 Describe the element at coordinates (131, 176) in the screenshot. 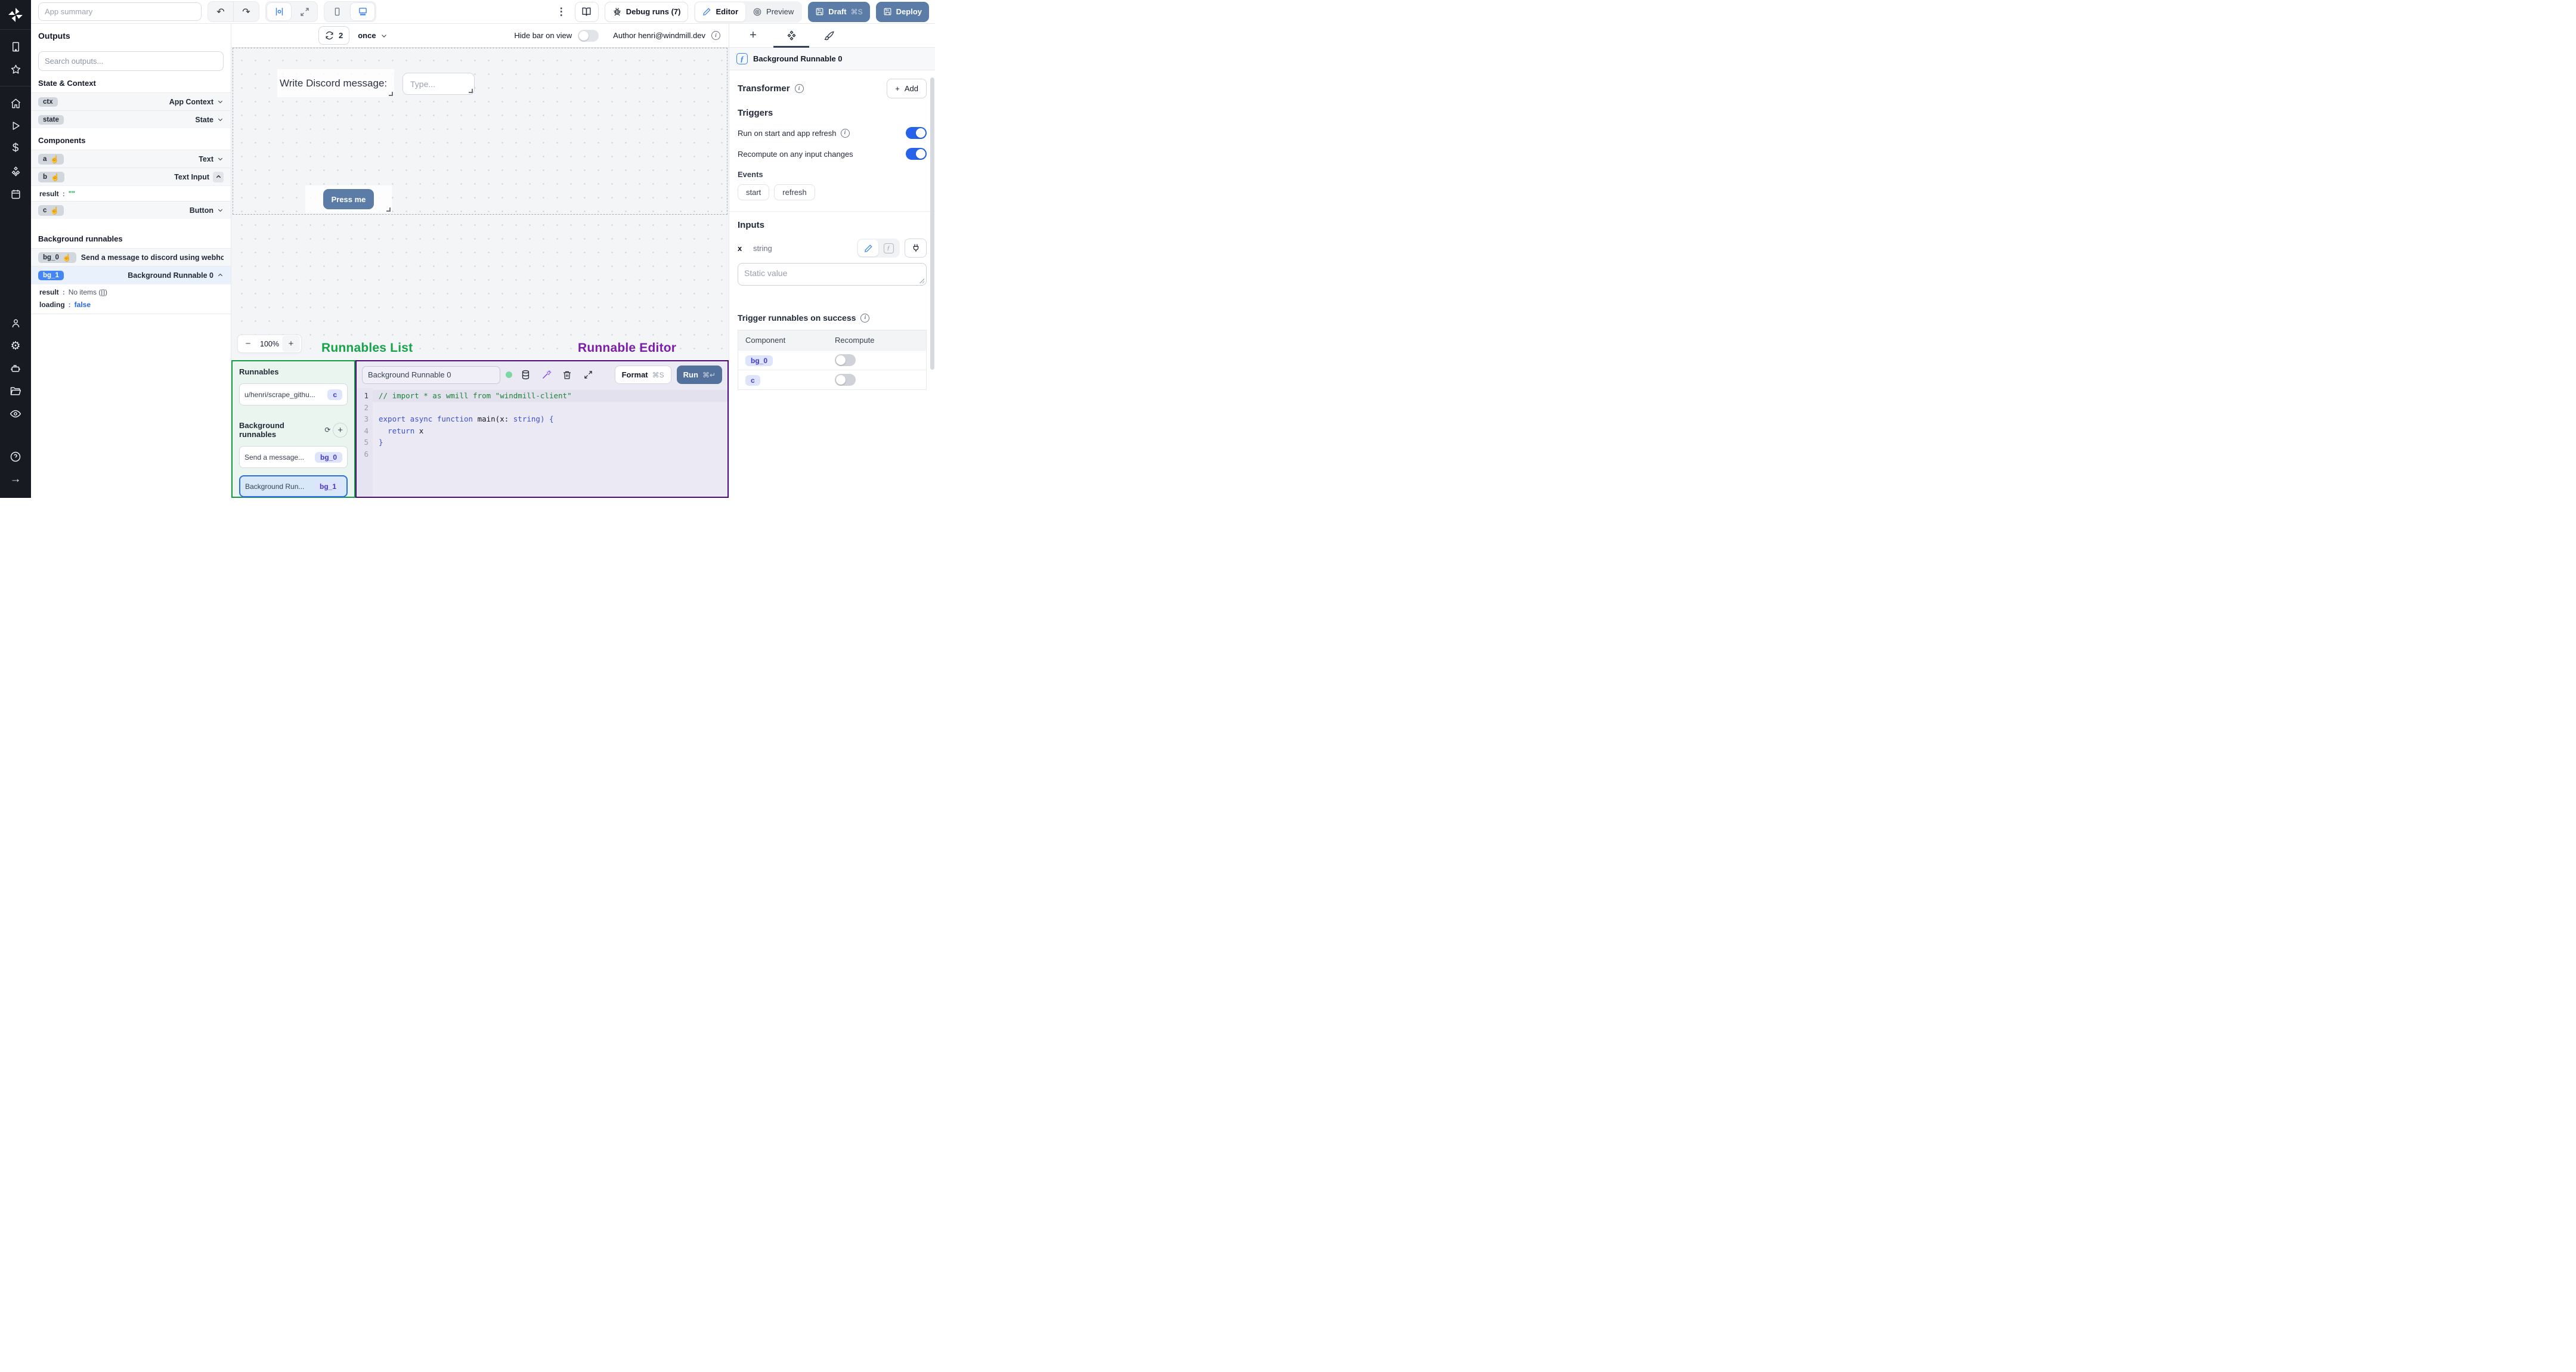

I see `output-row-component-b: b ☝ Text Input` at that location.